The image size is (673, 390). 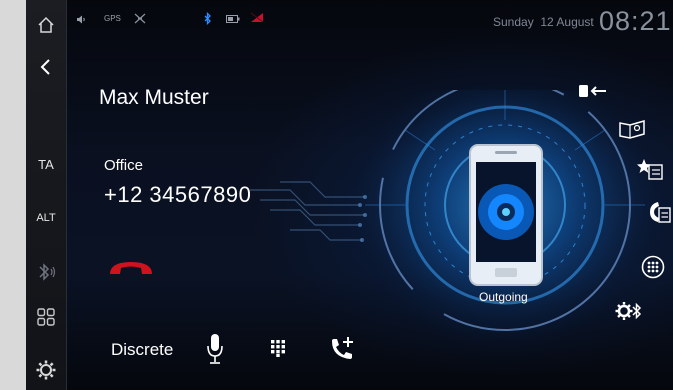 I want to click on favorites-list-icon, so click(x=650, y=169).